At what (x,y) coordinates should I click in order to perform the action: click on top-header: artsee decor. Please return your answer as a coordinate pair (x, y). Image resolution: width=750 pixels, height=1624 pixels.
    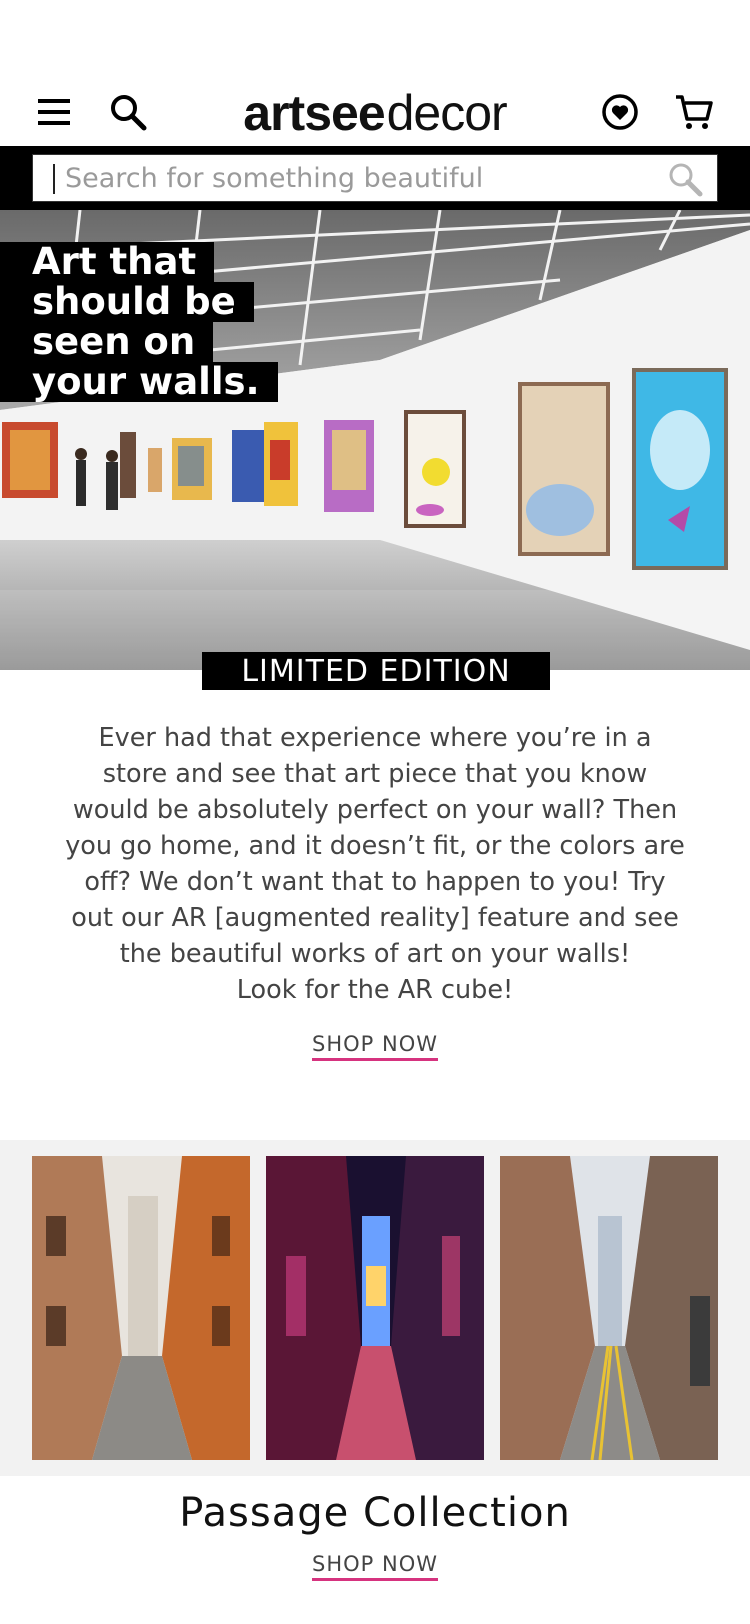
    Looking at the image, I should click on (375, 113).